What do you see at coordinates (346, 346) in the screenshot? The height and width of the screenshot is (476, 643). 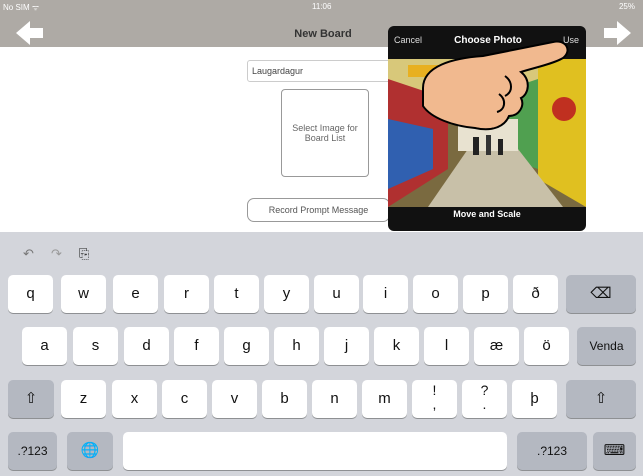 I see `key-j: j` at bounding box center [346, 346].